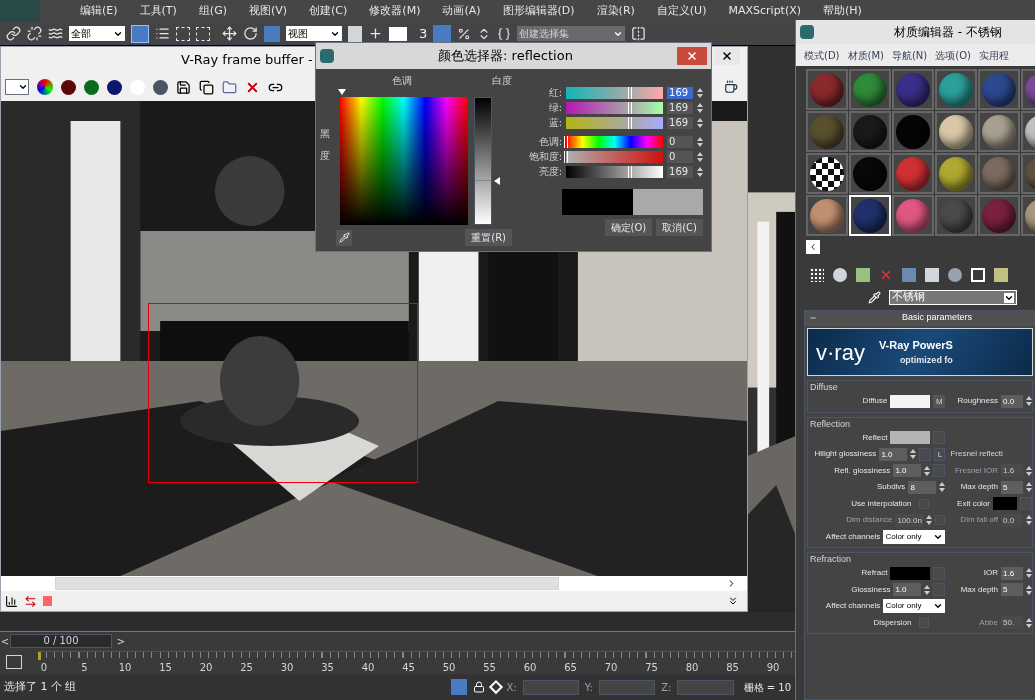  What do you see at coordinates (423, 33) in the screenshot?
I see `snap-toggle: 3` at bounding box center [423, 33].